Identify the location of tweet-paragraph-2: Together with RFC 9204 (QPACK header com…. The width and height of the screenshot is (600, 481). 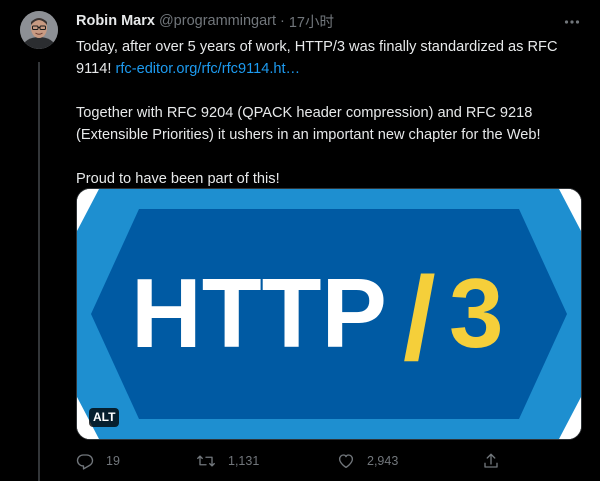
(308, 124).